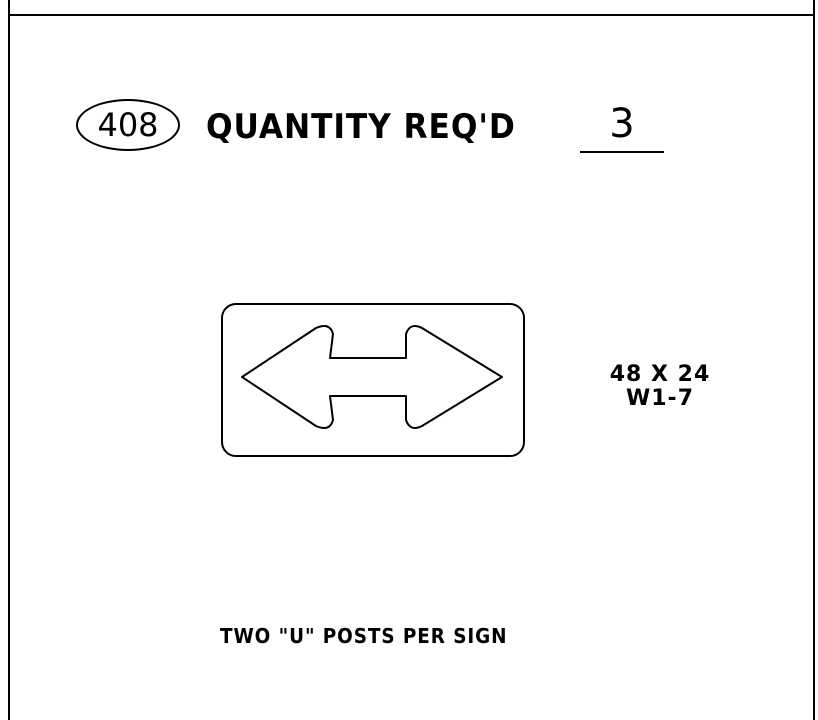 Image resolution: width=818 pixels, height=720 pixels. What do you see at coordinates (659, 398) in the screenshot?
I see `sign-code: W1-7` at bounding box center [659, 398].